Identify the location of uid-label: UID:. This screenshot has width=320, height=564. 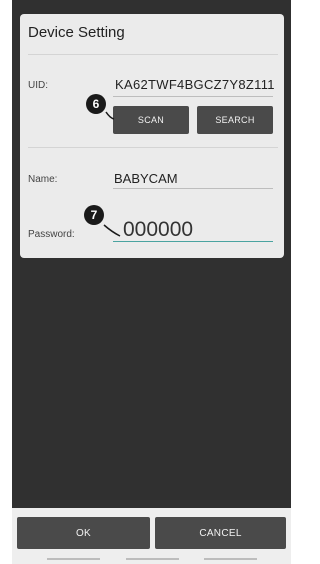
(38, 85).